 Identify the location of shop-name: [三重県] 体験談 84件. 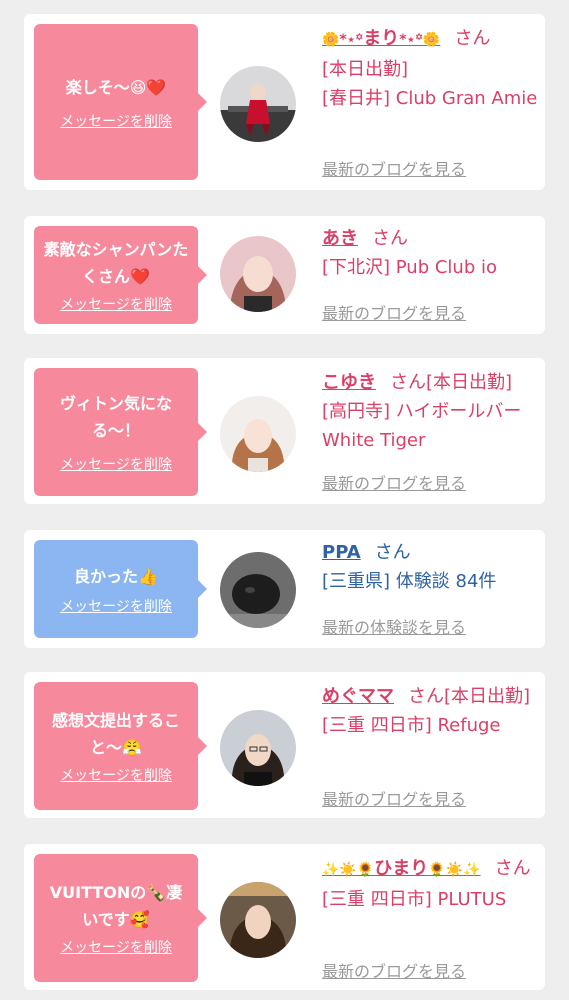
(409, 581).